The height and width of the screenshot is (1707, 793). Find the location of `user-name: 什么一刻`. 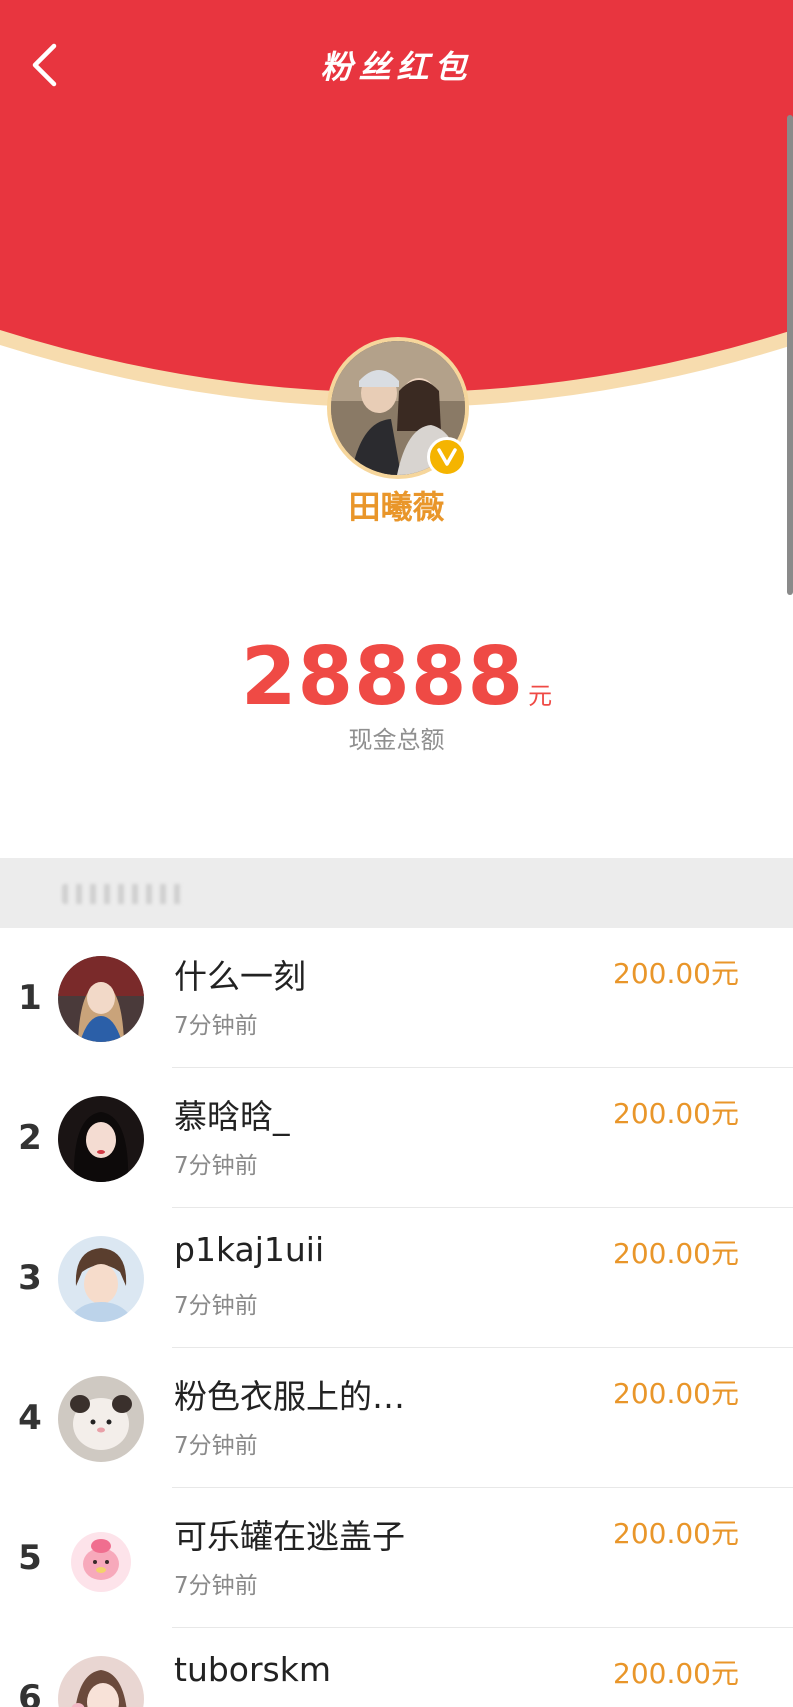

user-name: 什么一刻 is located at coordinates (240, 976).